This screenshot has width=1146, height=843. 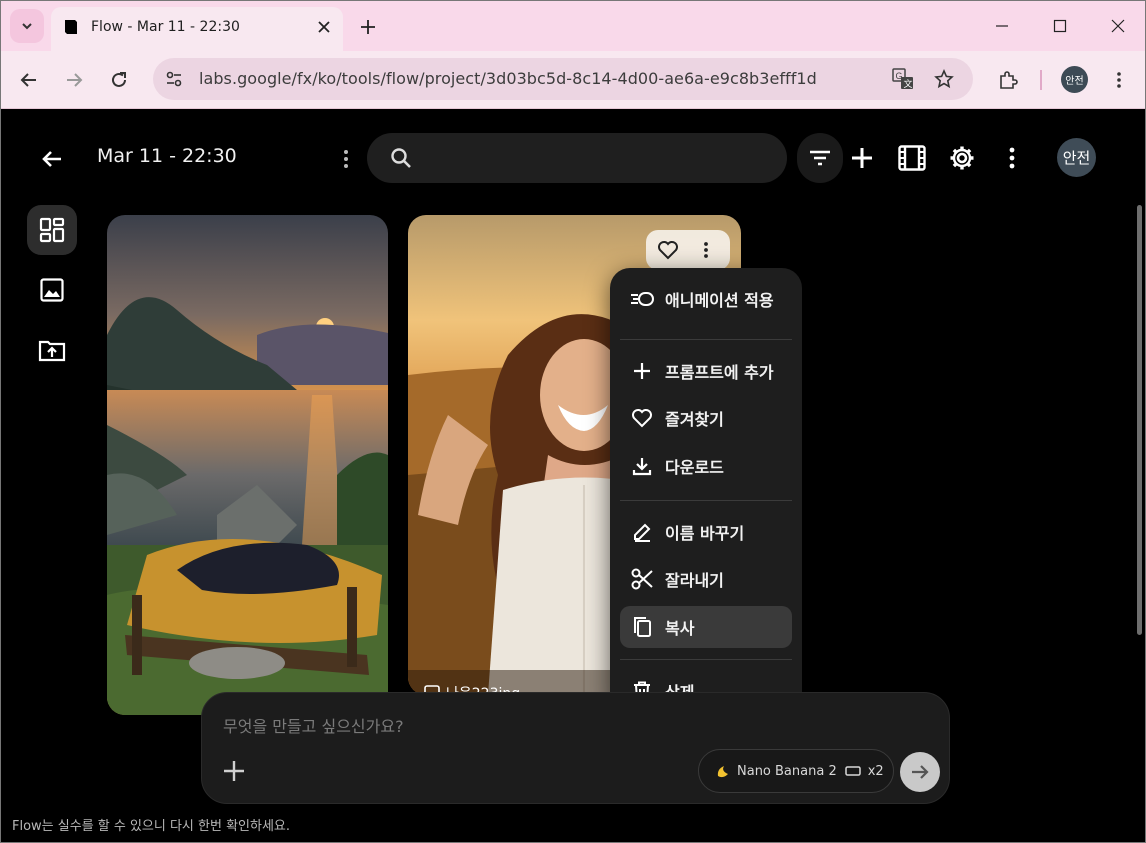 What do you see at coordinates (642, 466) in the screenshot?
I see `download-icon` at bounding box center [642, 466].